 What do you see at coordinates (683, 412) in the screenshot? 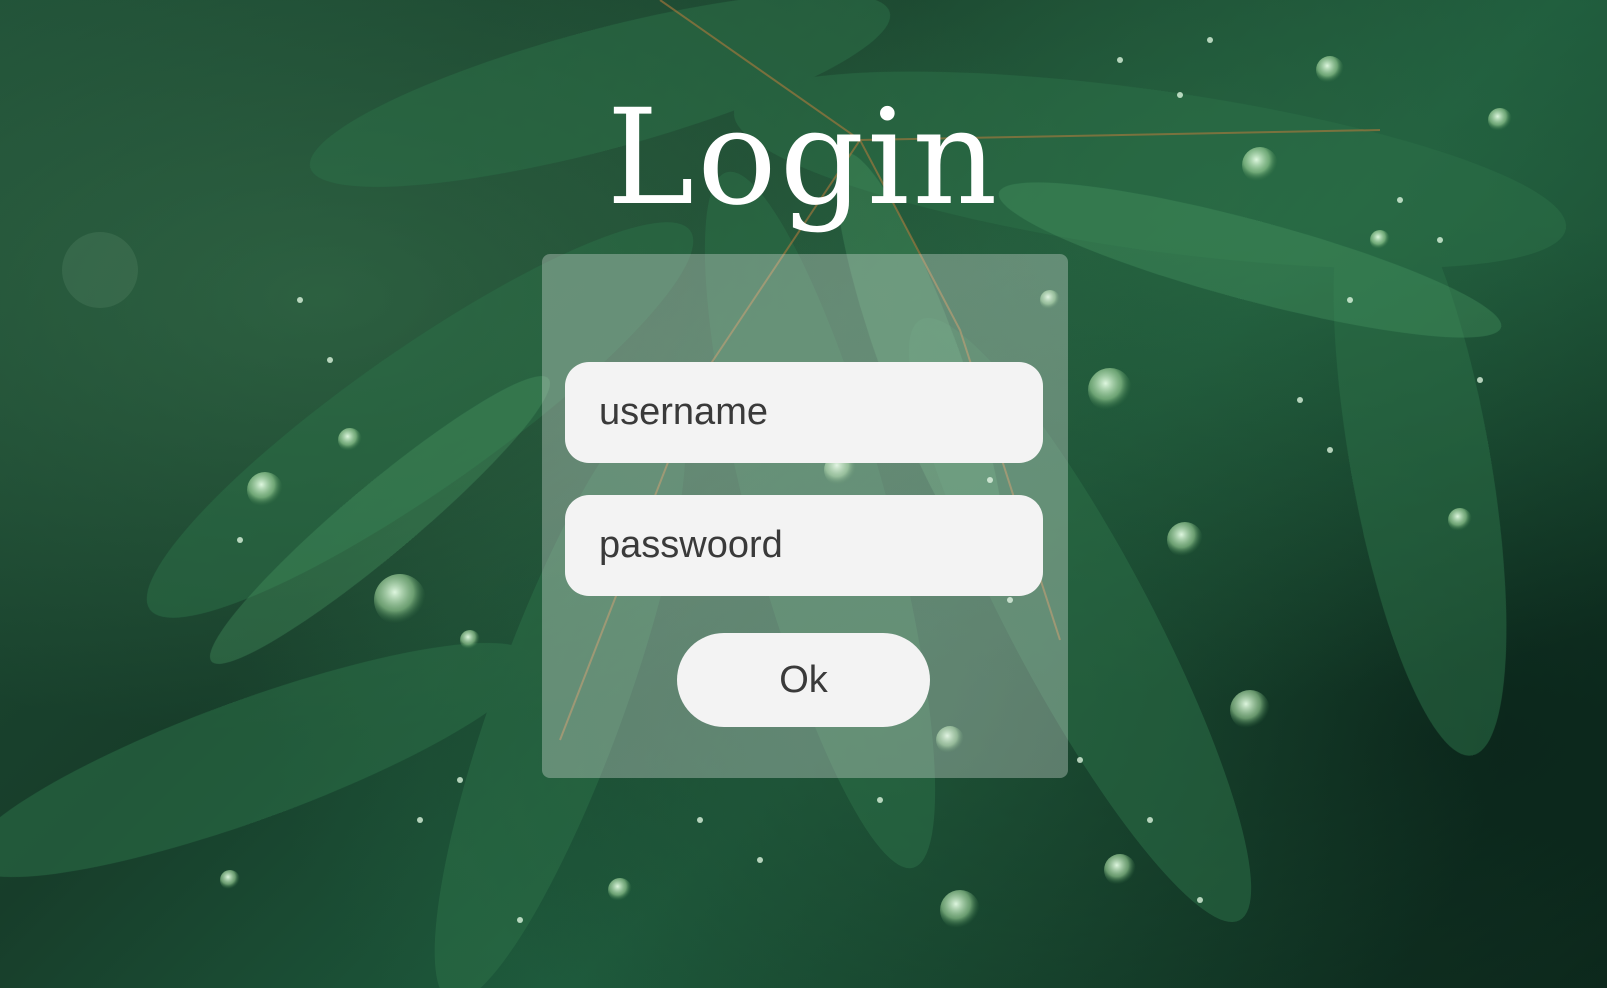
I see `username-placeholder: username` at bounding box center [683, 412].